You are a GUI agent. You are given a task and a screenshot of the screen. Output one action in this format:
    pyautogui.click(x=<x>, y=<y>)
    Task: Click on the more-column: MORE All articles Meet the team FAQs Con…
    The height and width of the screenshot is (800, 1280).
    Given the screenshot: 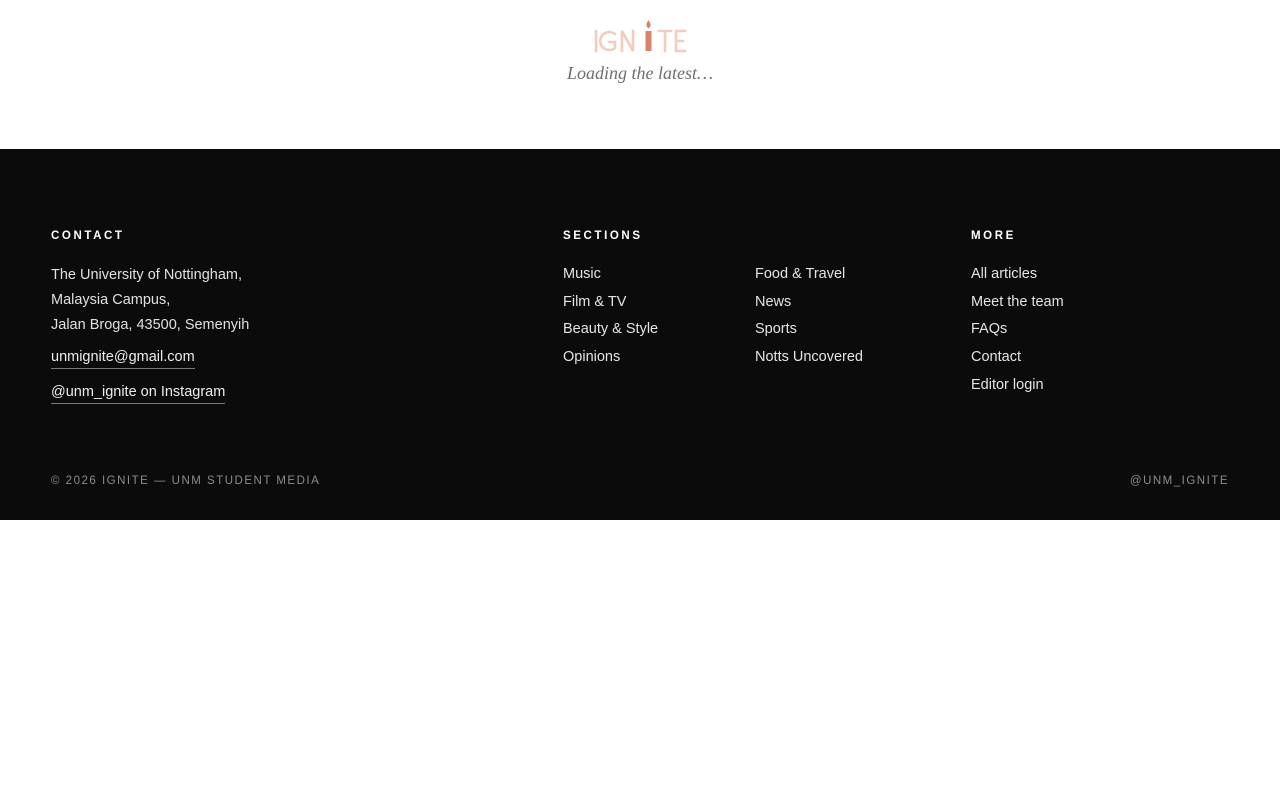 What is the action you would take?
    pyautogui.click(x=1096, y=314)
    